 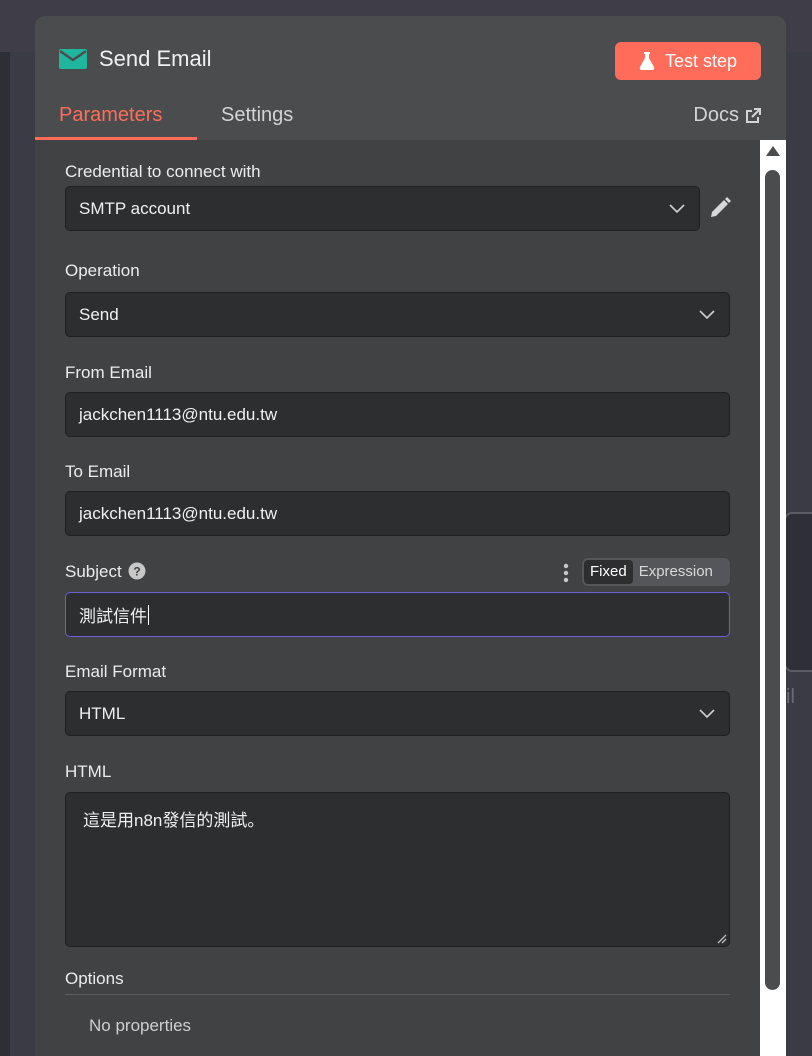 What do you see at coordinates (5, 554) in the screenshot?
I see `canvas-left-edge` at bounding box center [5, 554].